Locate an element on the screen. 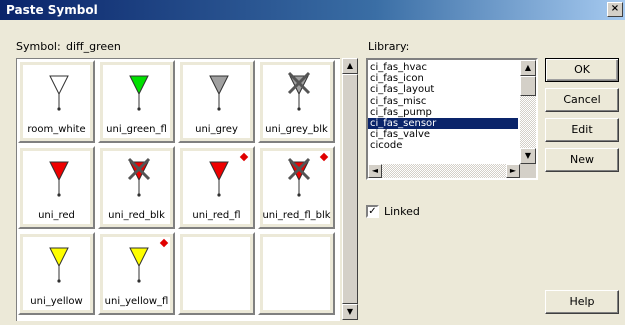  library-list-vscrollbar: ▲ ▼ is located at coordinates (528, 112).